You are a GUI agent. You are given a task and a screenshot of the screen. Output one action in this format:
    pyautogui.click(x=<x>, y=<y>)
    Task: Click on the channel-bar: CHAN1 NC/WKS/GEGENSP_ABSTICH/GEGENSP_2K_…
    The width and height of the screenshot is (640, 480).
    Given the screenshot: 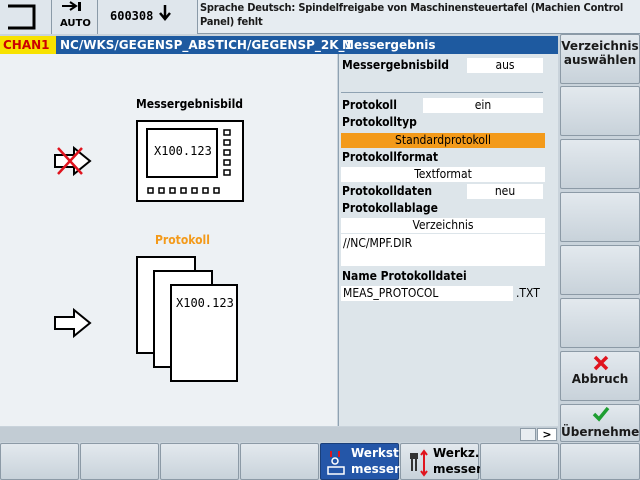 What is the action you would take?
    pyautogui.click(x=279, y=45)
    